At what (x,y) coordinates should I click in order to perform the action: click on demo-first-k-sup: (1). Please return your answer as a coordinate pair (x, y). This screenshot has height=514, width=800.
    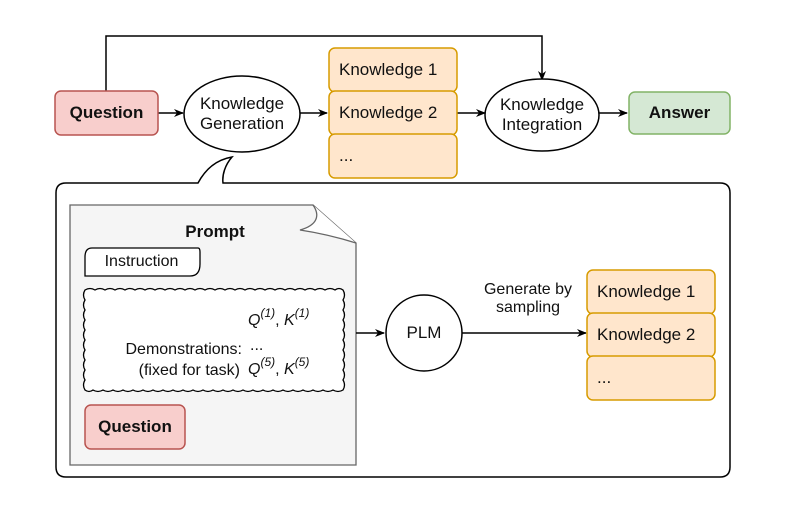
    Looking at the image, I should click on (302, 313).